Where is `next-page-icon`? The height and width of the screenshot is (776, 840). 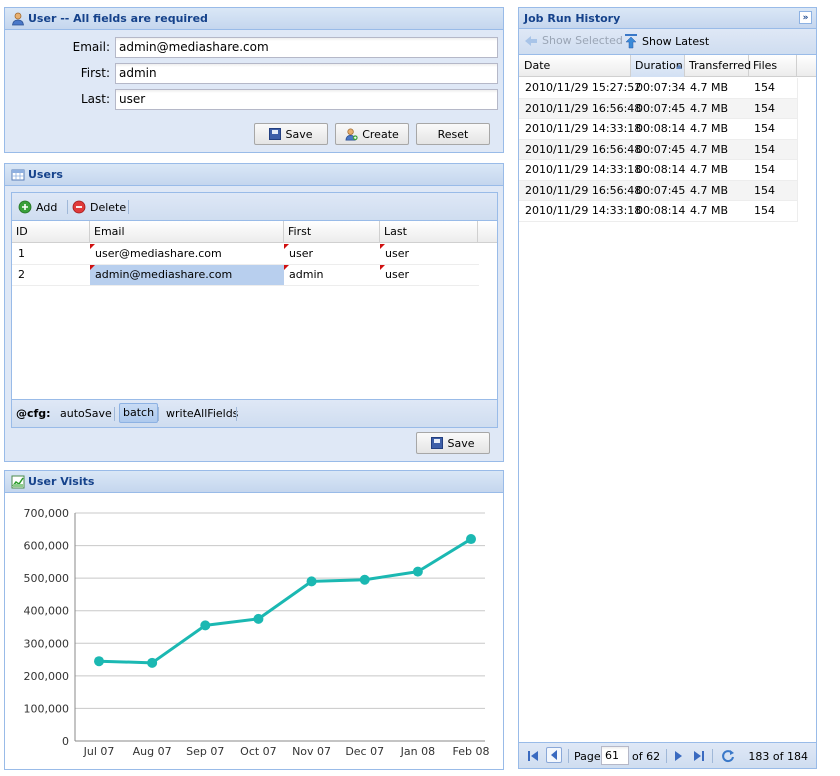 next-page-icon is located at coordinates (678, 756).